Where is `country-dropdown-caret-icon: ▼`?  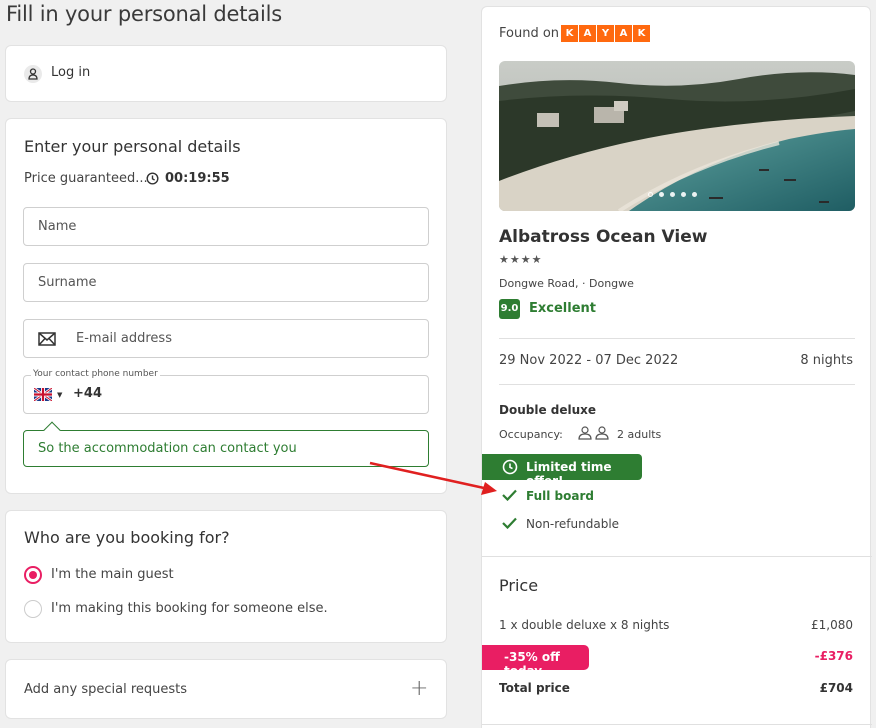 country-dropdown-caret-icon: ▼ is located at coordinates (59, 395).